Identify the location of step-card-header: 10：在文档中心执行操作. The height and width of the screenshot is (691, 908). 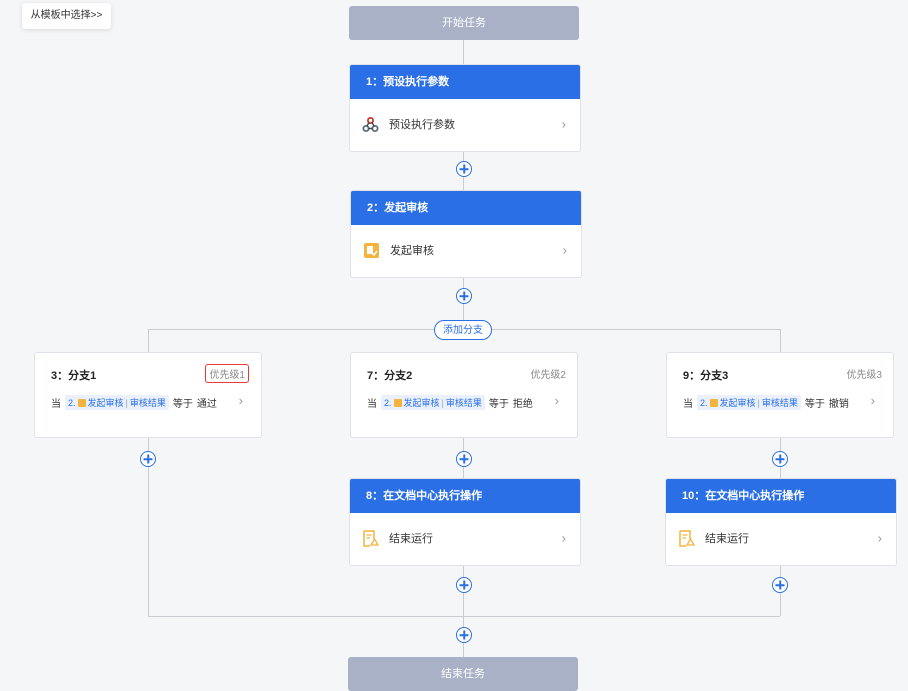
(781, 496).